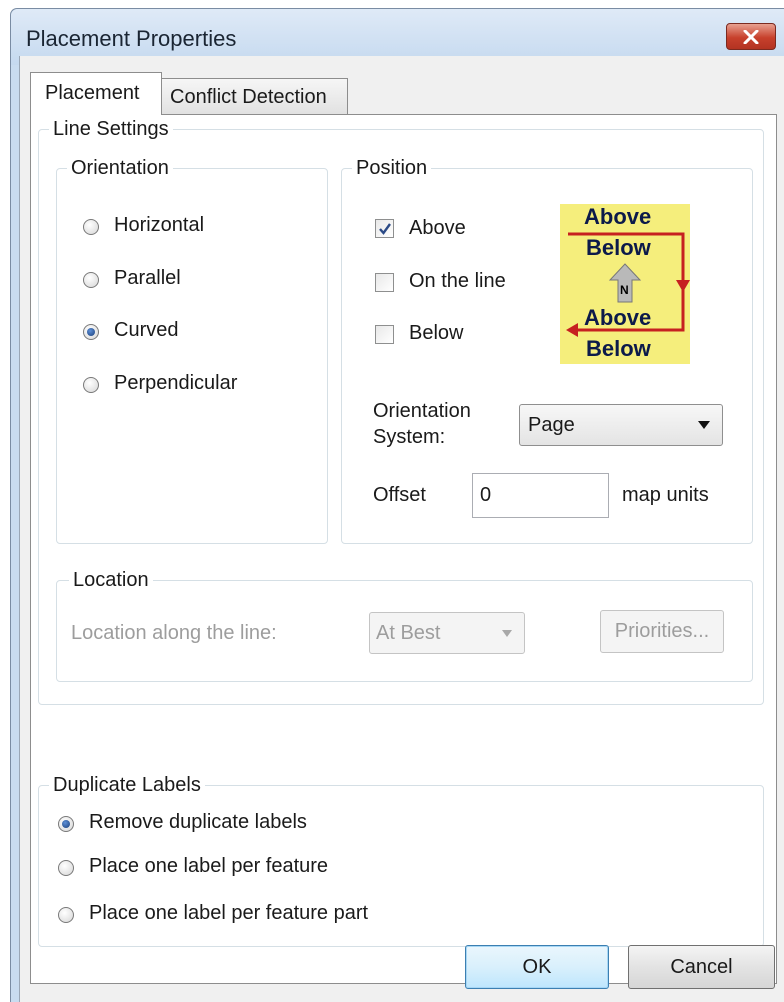  What do you see at coordinates (131, 38) in the screenshot?
I see `window-title: Placement Properties` at bounding box center [131, 38].